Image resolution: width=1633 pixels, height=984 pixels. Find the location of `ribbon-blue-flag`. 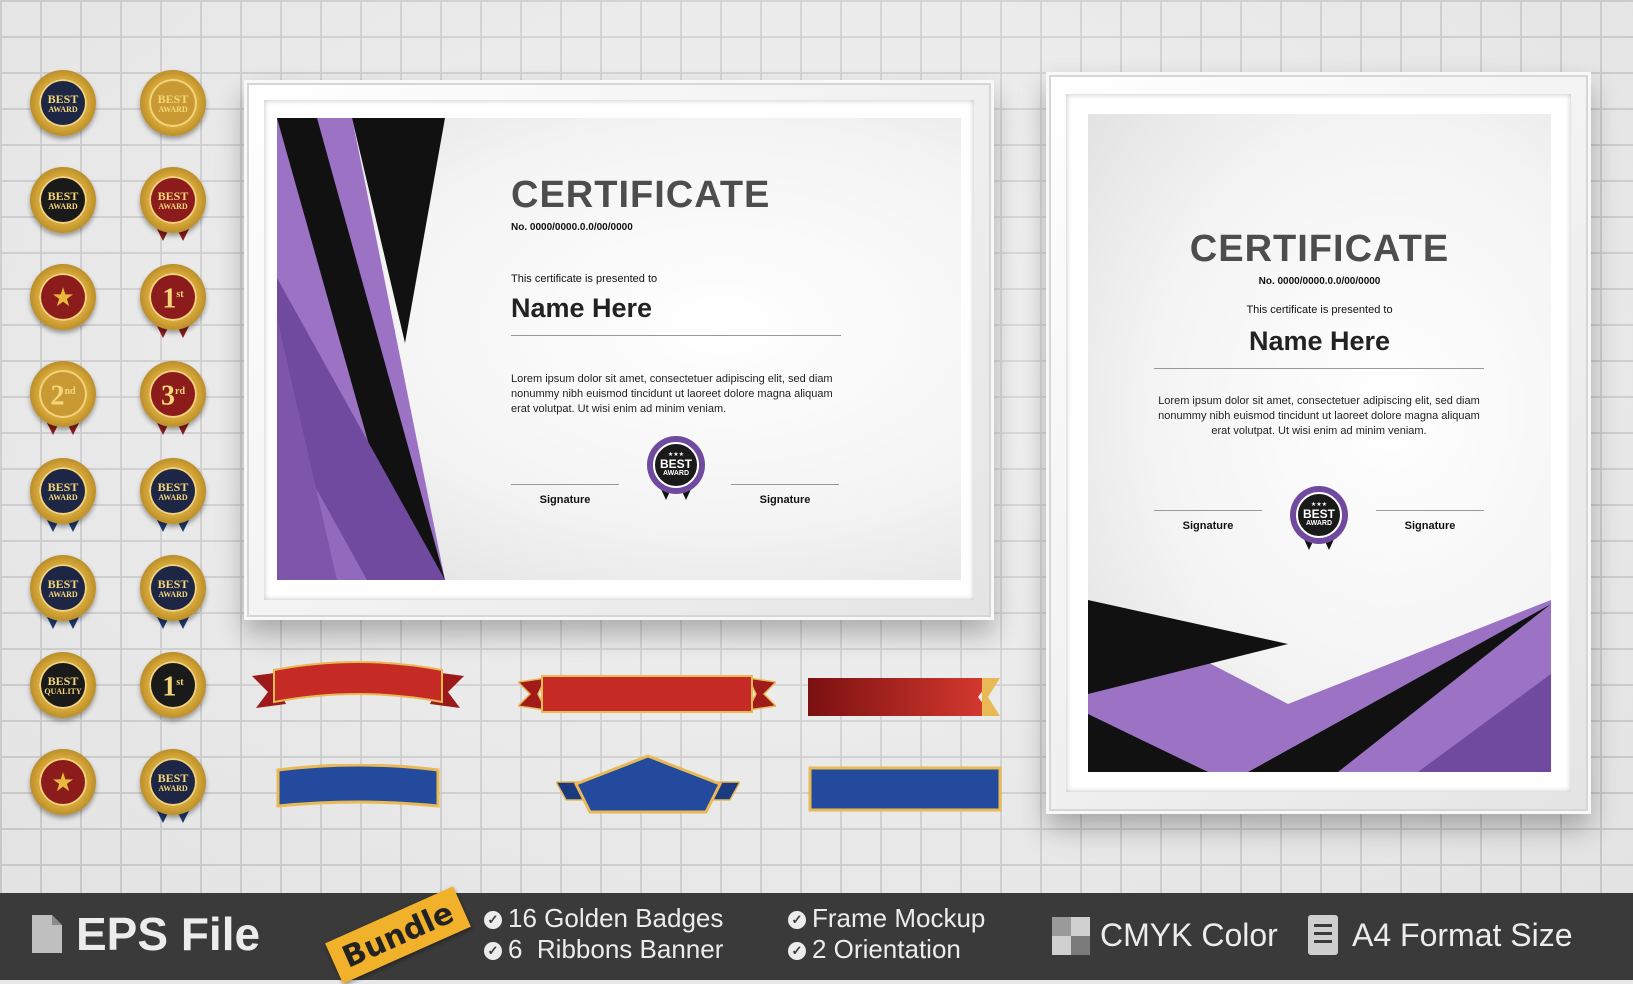

ribbon-blue-flag is located at coordinates (905, 789).